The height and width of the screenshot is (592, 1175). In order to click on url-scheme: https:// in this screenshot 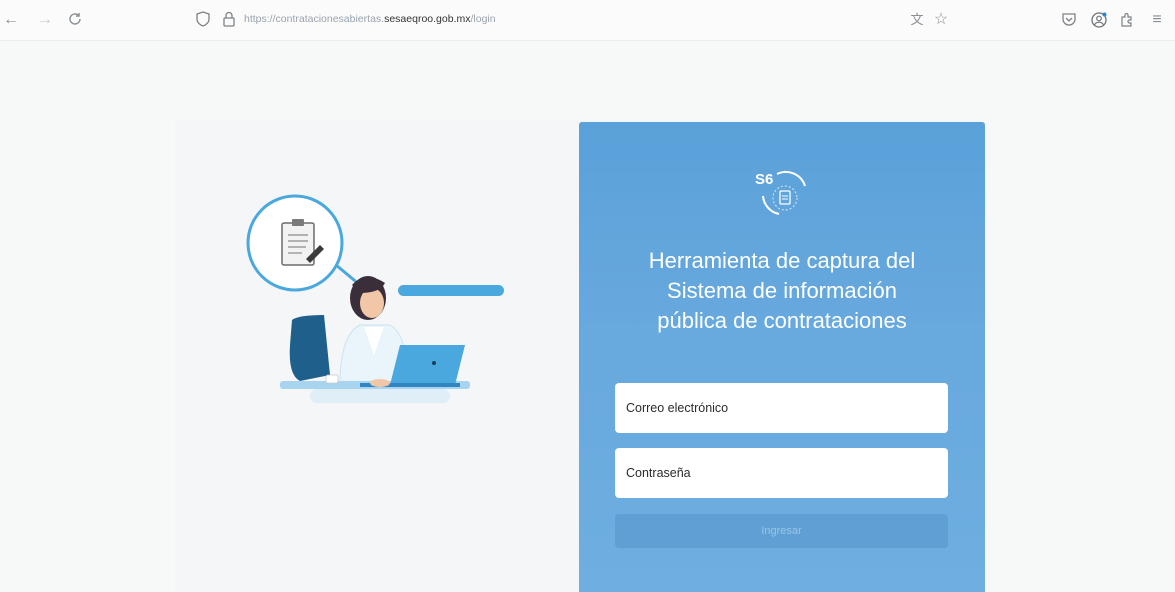, I will do `click(260, 19)`.